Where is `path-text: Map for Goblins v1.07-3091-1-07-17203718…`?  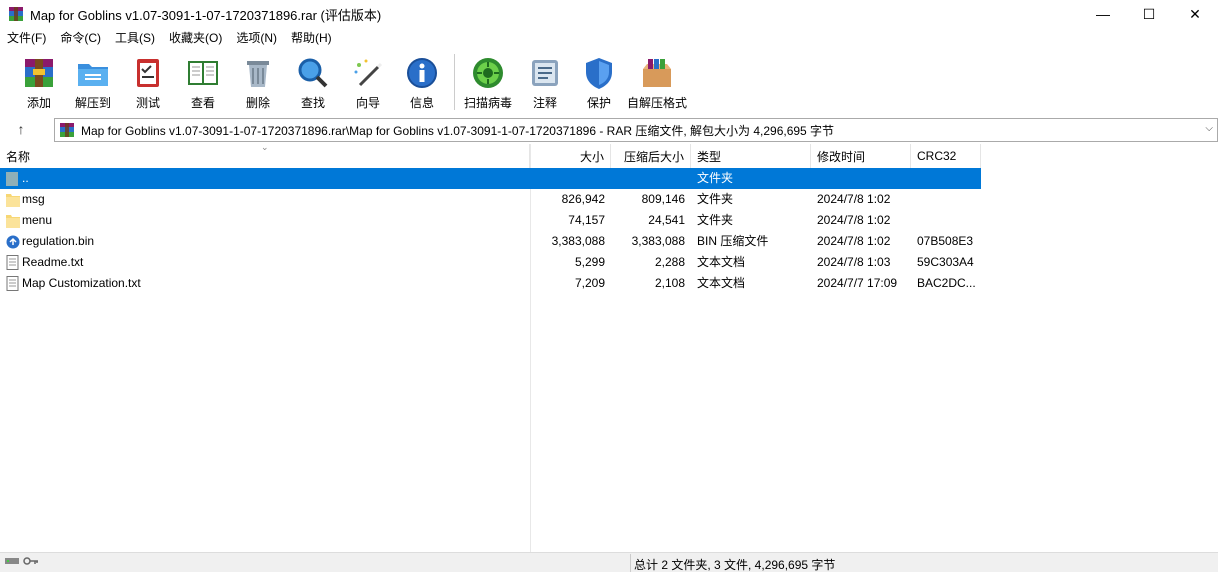 path-text: Map for Goblins v1.07-3091-1-07-17203718… is located at coordinates (458, 130).